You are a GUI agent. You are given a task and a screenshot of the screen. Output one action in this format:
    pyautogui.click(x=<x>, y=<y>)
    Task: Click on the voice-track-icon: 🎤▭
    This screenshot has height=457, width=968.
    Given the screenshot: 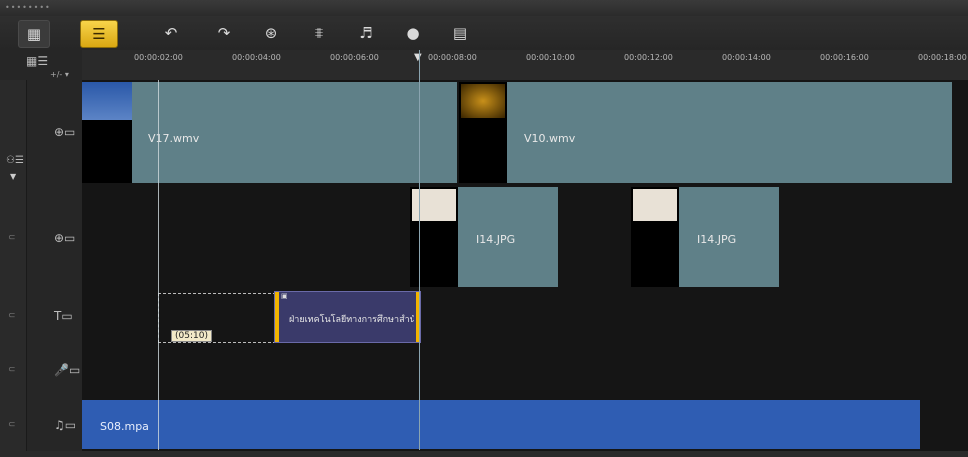 What is the action you would take?
    pyautogui.click(x=67, y=370)
    